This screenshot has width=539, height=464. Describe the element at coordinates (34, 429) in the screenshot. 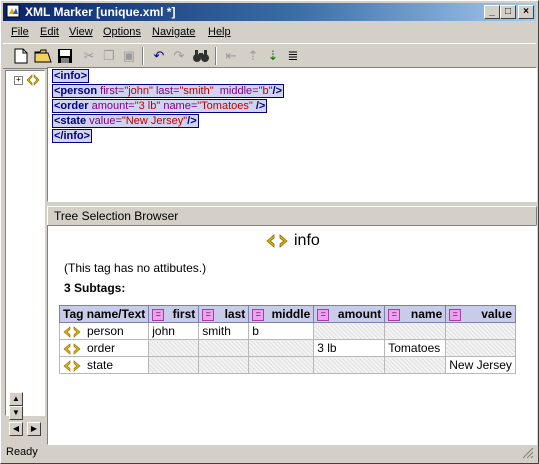

I see `tree-hscroll-right: ▶` at that location.